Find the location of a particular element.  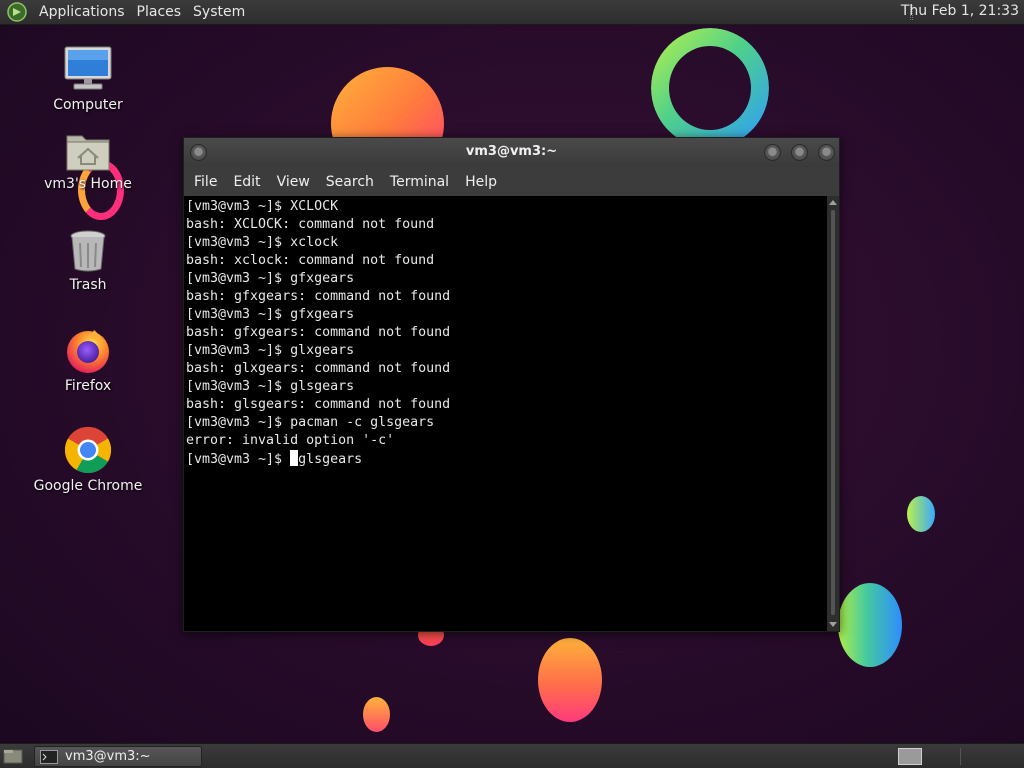

menu-edit: Edit is located at coordinates (246, 182).